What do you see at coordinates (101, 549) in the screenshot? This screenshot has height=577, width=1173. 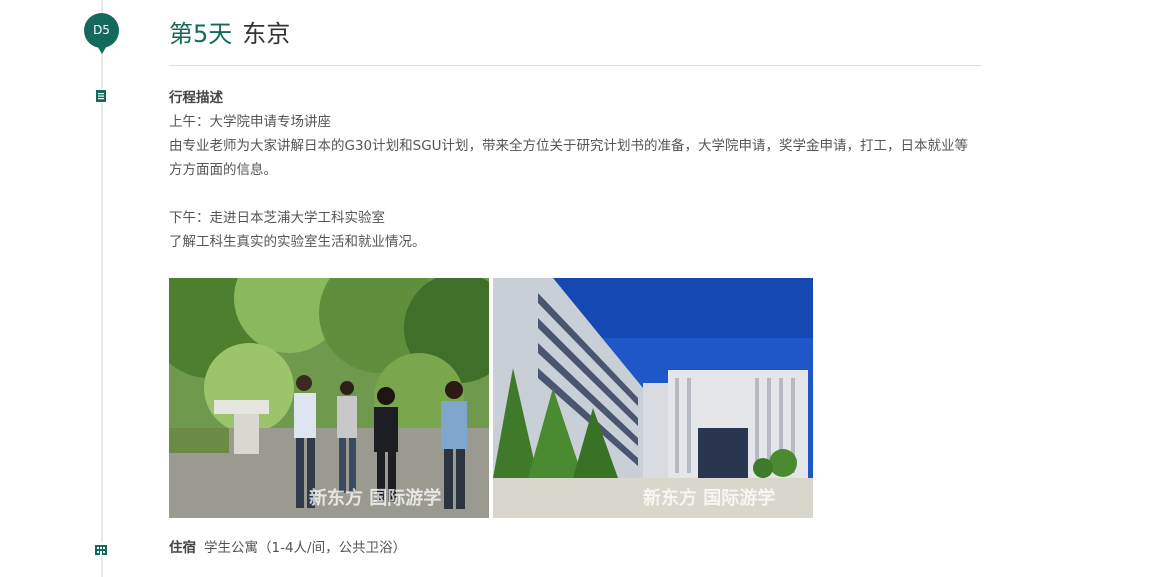 I see `building-icon` at bounding box center [101, 549].